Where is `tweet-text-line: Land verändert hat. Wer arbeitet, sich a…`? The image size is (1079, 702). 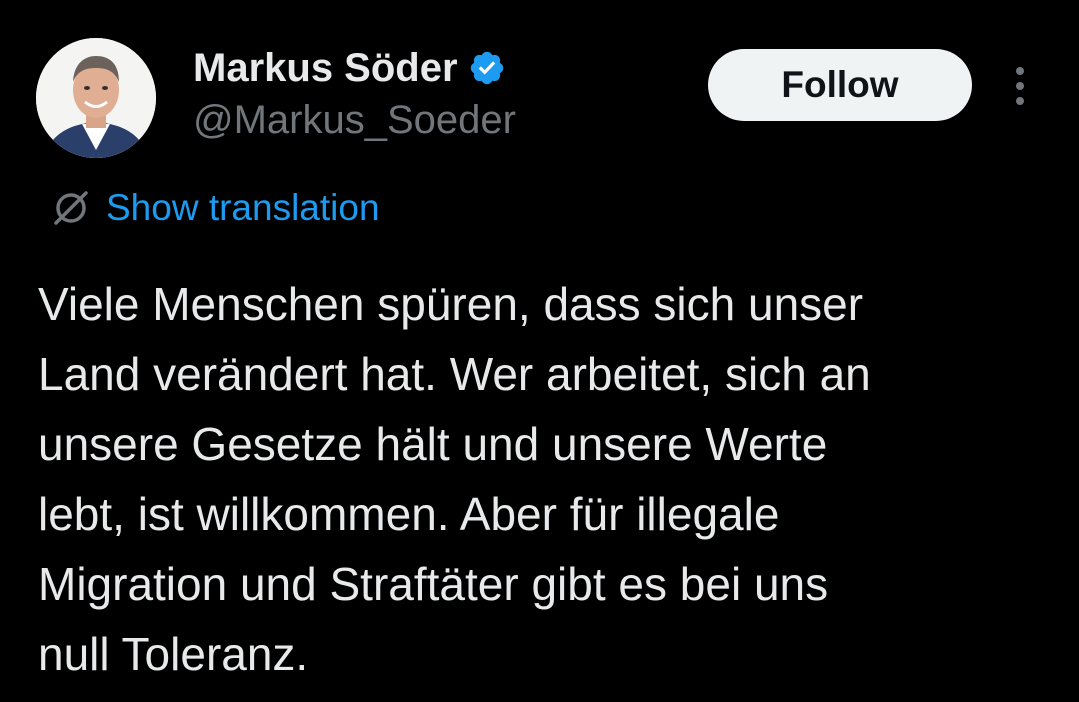
tweet-text-line: Land verändert hat. Wer arbeitet, sich a… is located at coordinates (454, 374).